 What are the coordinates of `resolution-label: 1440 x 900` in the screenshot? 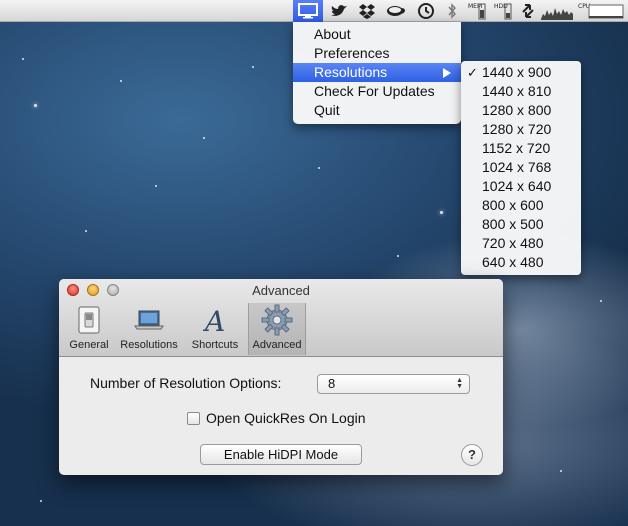 It's located at (517, 72).